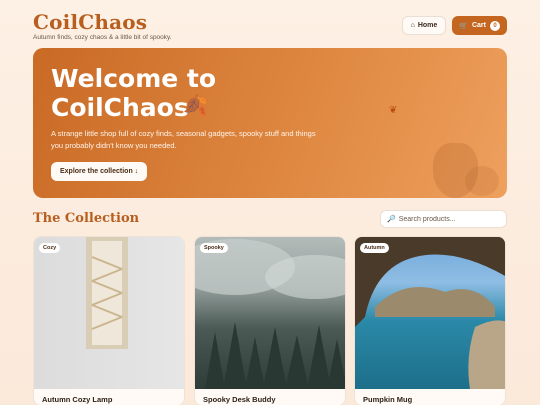  What do you see at coordinates (214, 248) in the screenshot?
I see `product-tag: Spooky` at bounding box center [214, 248].